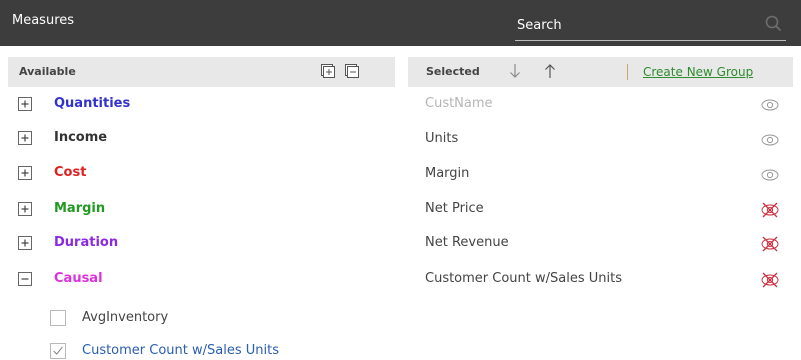 The image size is (801, 360). What do you see at coordinates (43, 20) in the screenshot?
I see `page-title: Measures` at bounding box center [43, 20].